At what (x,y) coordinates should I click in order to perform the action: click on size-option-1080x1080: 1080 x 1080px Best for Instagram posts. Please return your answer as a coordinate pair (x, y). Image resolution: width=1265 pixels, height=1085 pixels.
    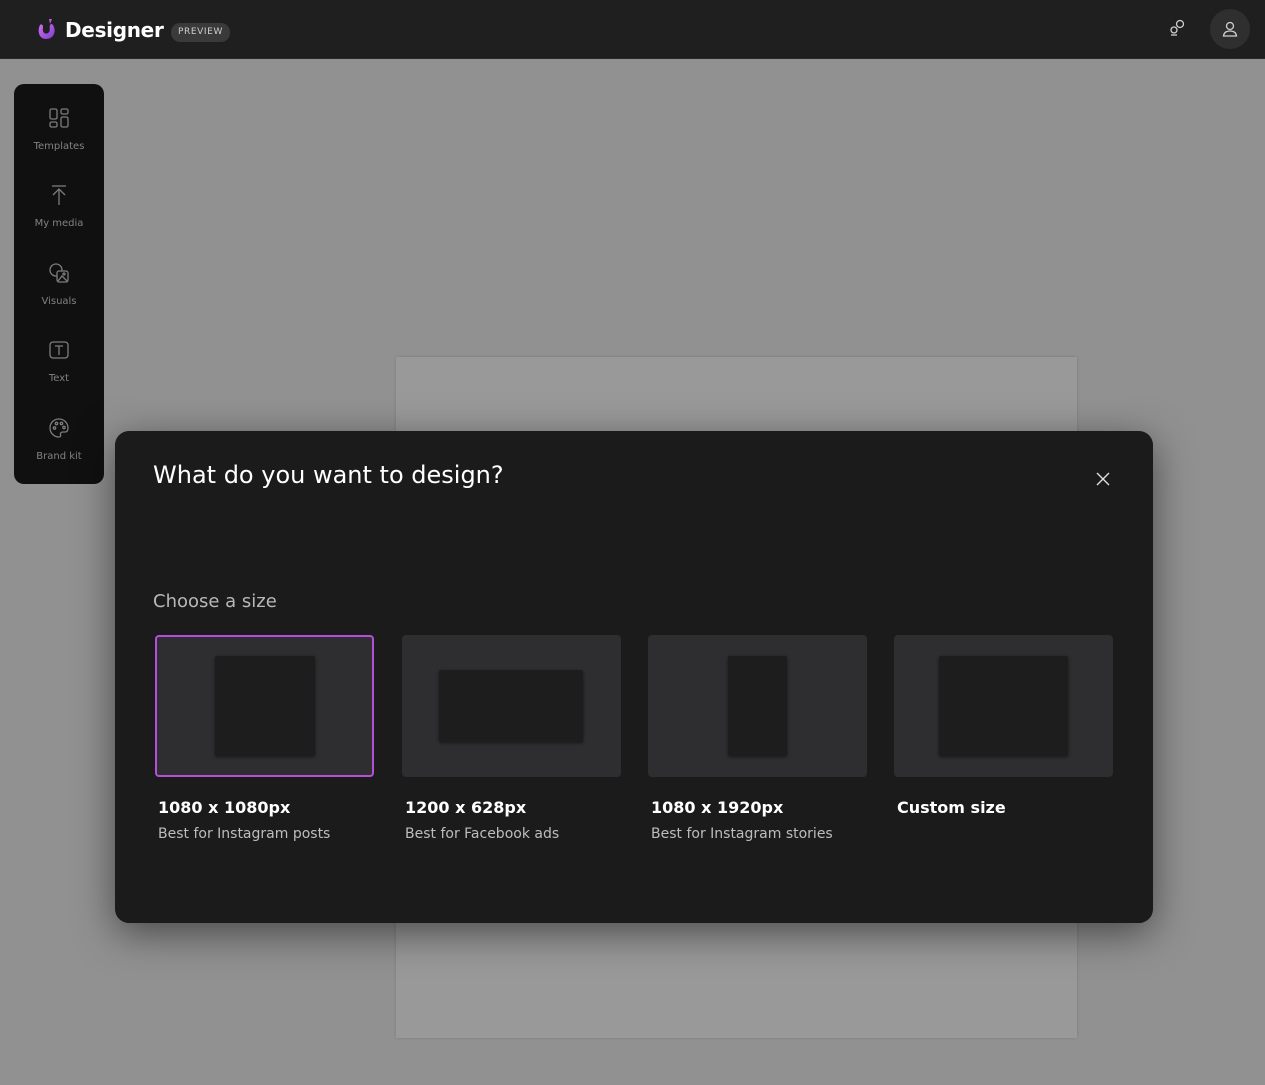
    Looking at the image, I should click on (264, 738).